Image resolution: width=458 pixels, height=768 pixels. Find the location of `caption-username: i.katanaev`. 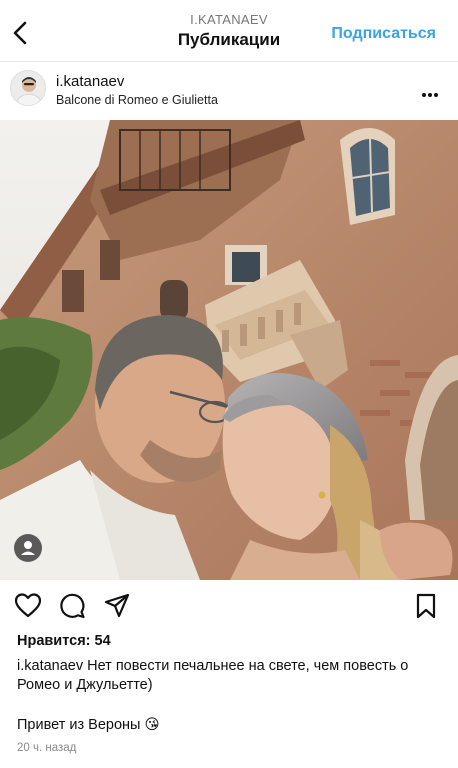

caption-username: i.katanaev is located at coordinates (50, 666).